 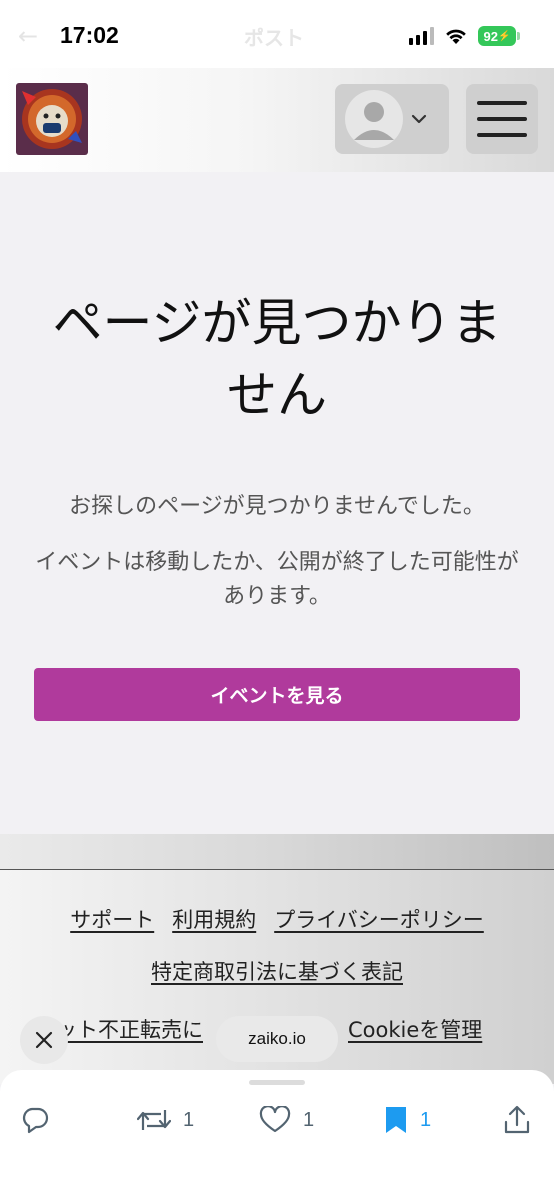 I want to click on site-header, so click(x=277, y=120).